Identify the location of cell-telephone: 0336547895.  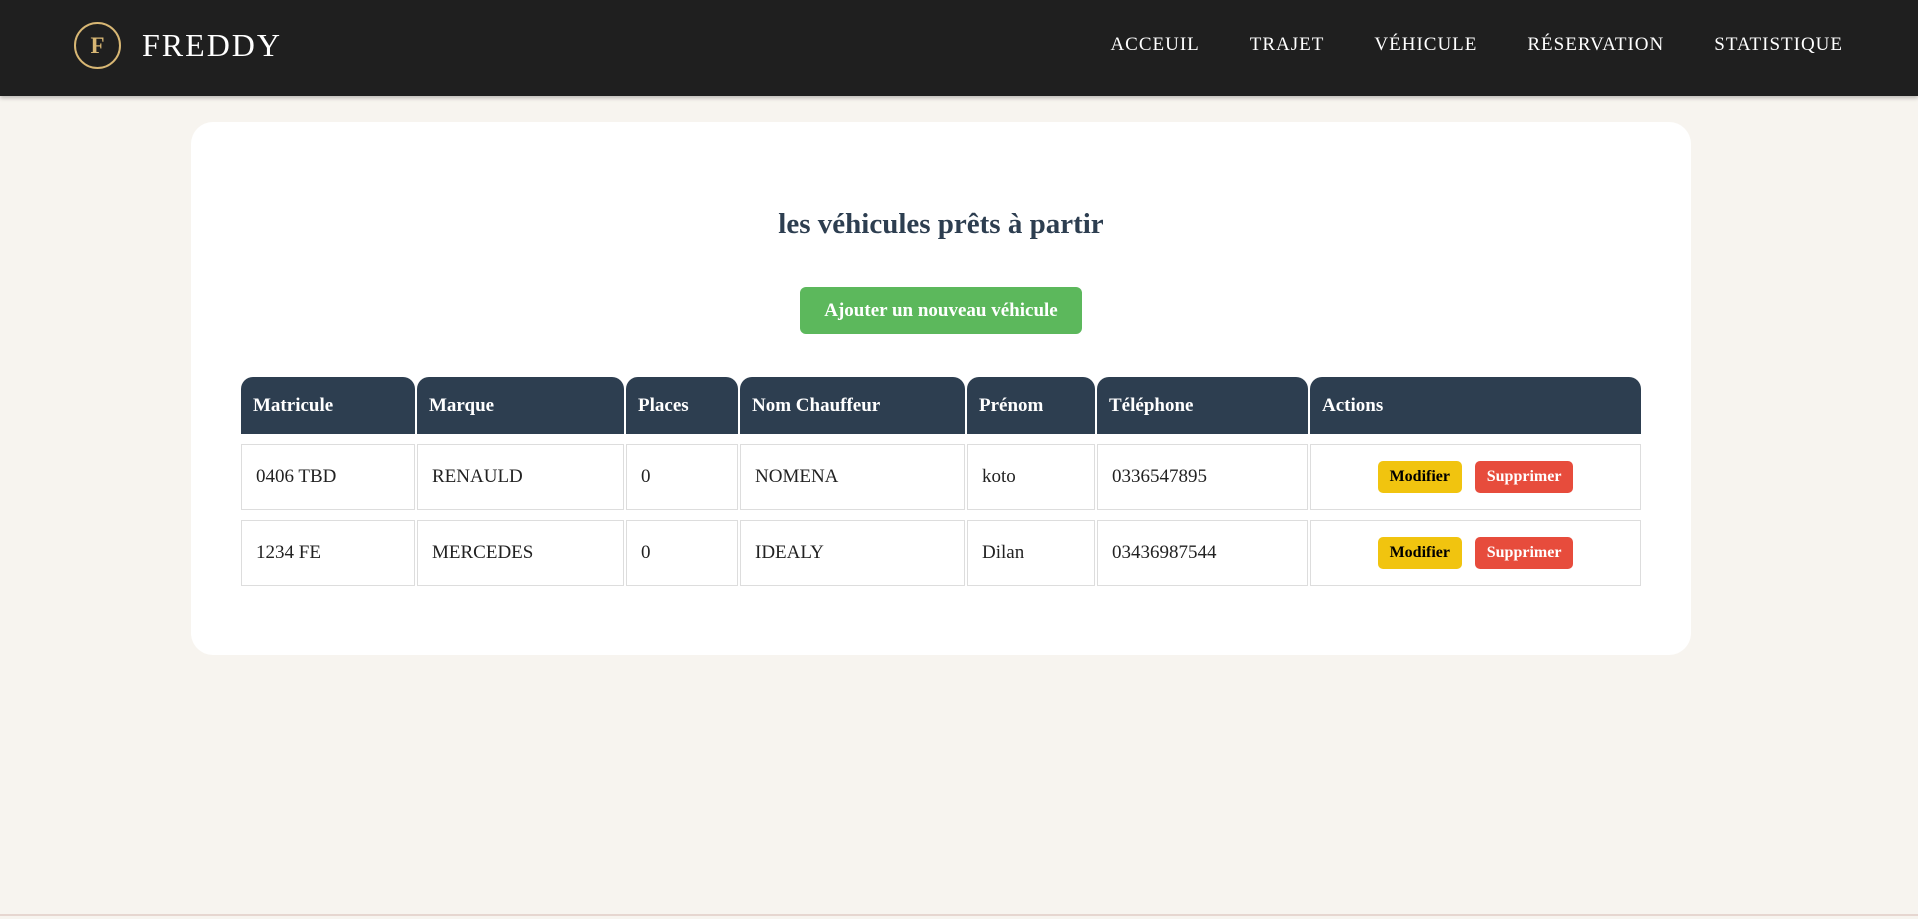
(1202, 477).